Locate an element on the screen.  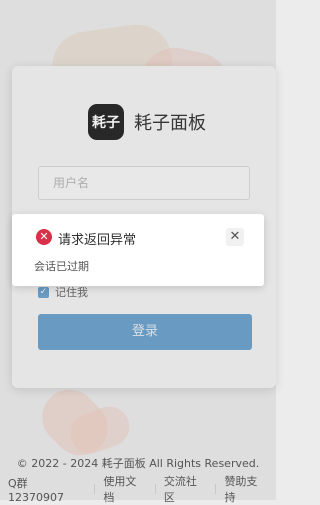
footer-link-docs: 使用文档 is located at coordinates (125, 489).